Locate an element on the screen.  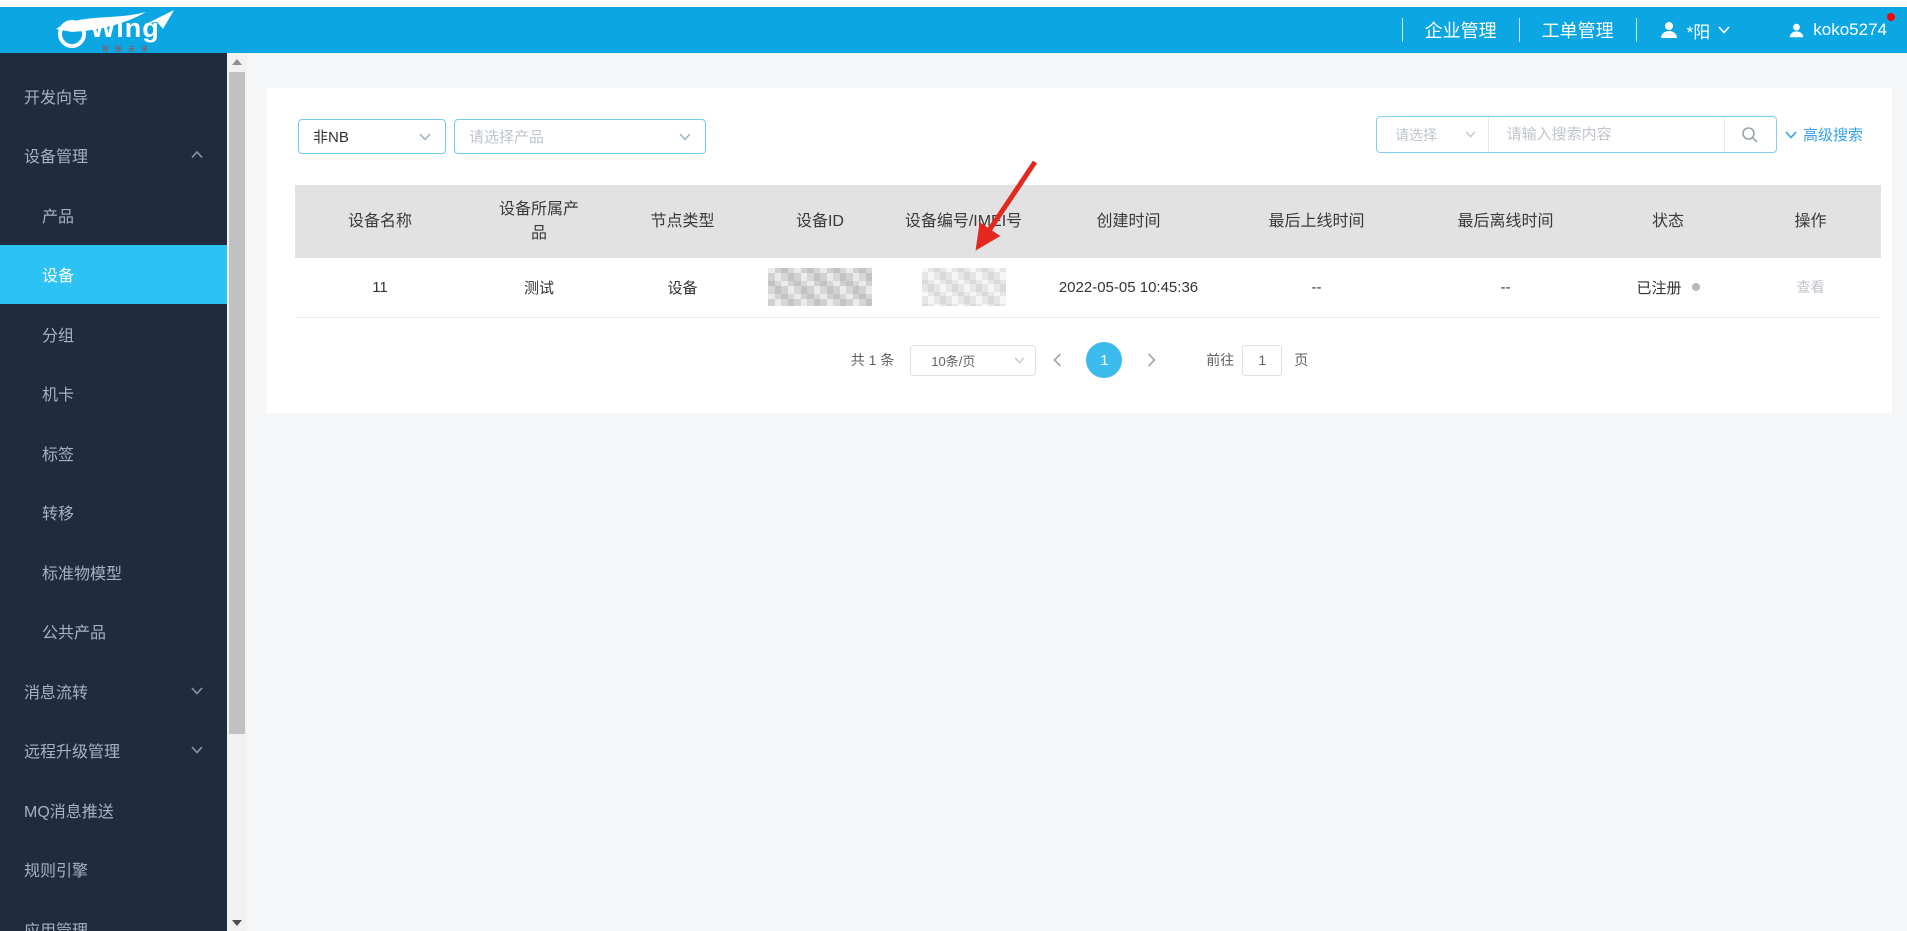
sidebar-item-device: 设备 is located at coordinates (113, 274).